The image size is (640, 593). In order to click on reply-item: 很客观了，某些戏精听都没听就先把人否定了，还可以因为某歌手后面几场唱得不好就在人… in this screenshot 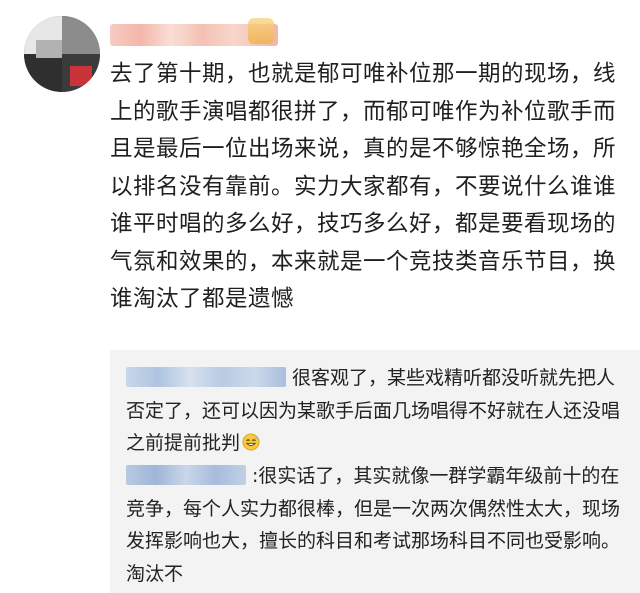, I will do `click(379, 411)`.